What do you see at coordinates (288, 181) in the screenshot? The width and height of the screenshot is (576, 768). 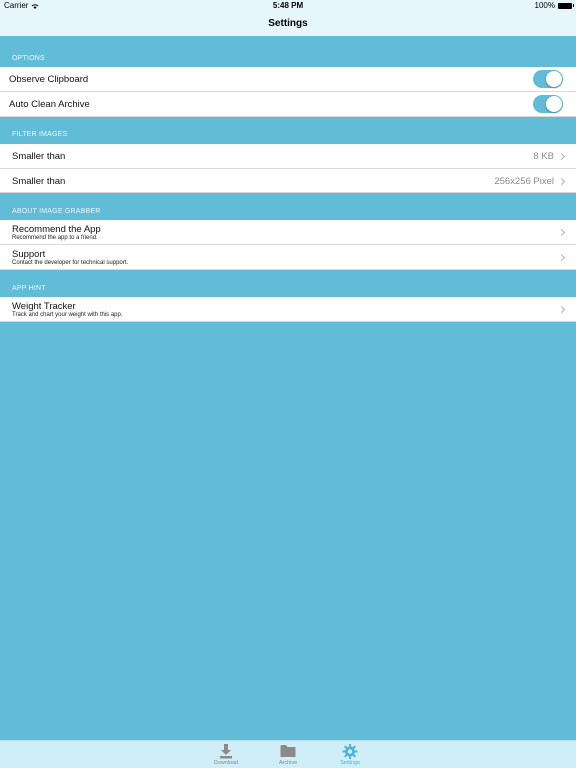 I see `filter-dimension-row: Smaller than 256x256 Pixel` at bounding box center [288, 181].